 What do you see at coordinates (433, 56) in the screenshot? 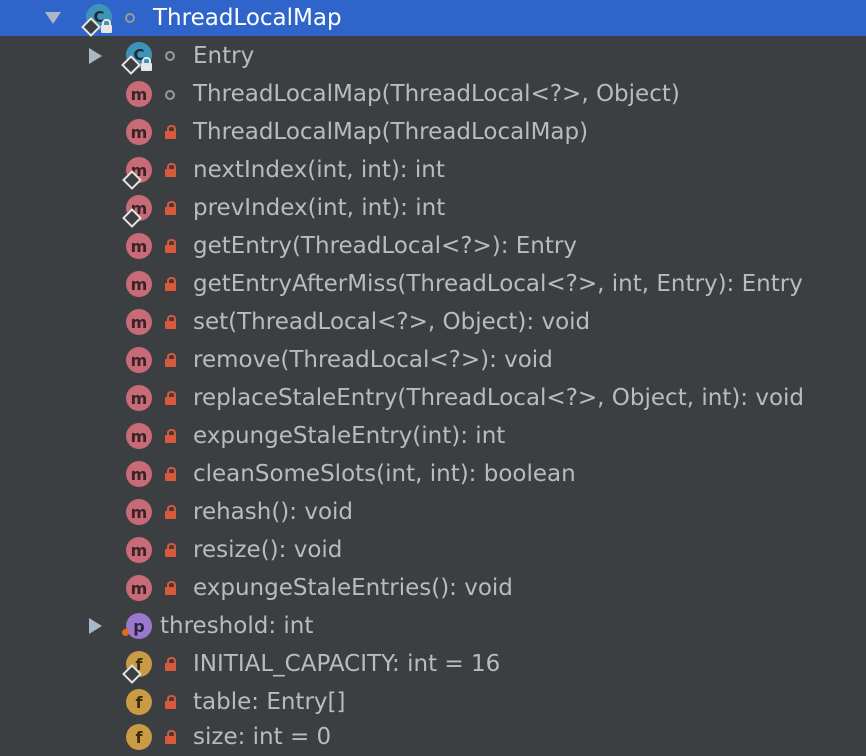
I see `tree-row-entry: C Entry` at bounding box center [433, 56].